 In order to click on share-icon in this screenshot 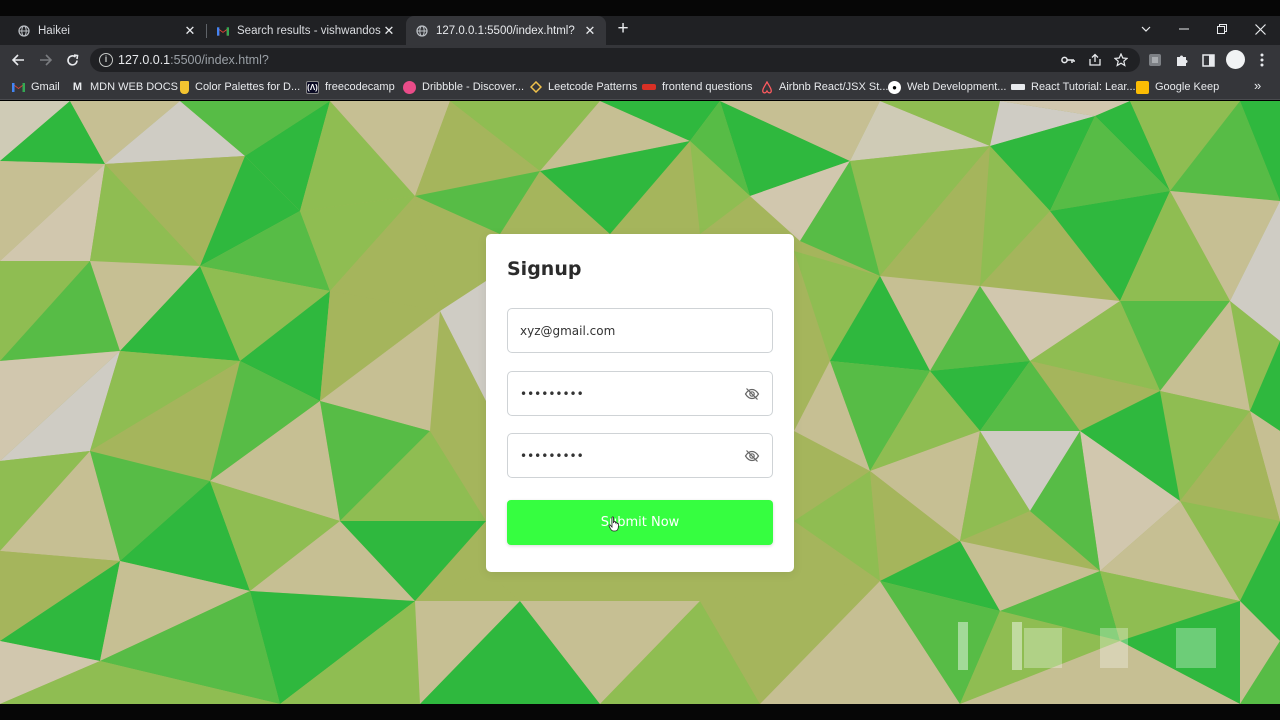, I will do `click(1095, 60)`.